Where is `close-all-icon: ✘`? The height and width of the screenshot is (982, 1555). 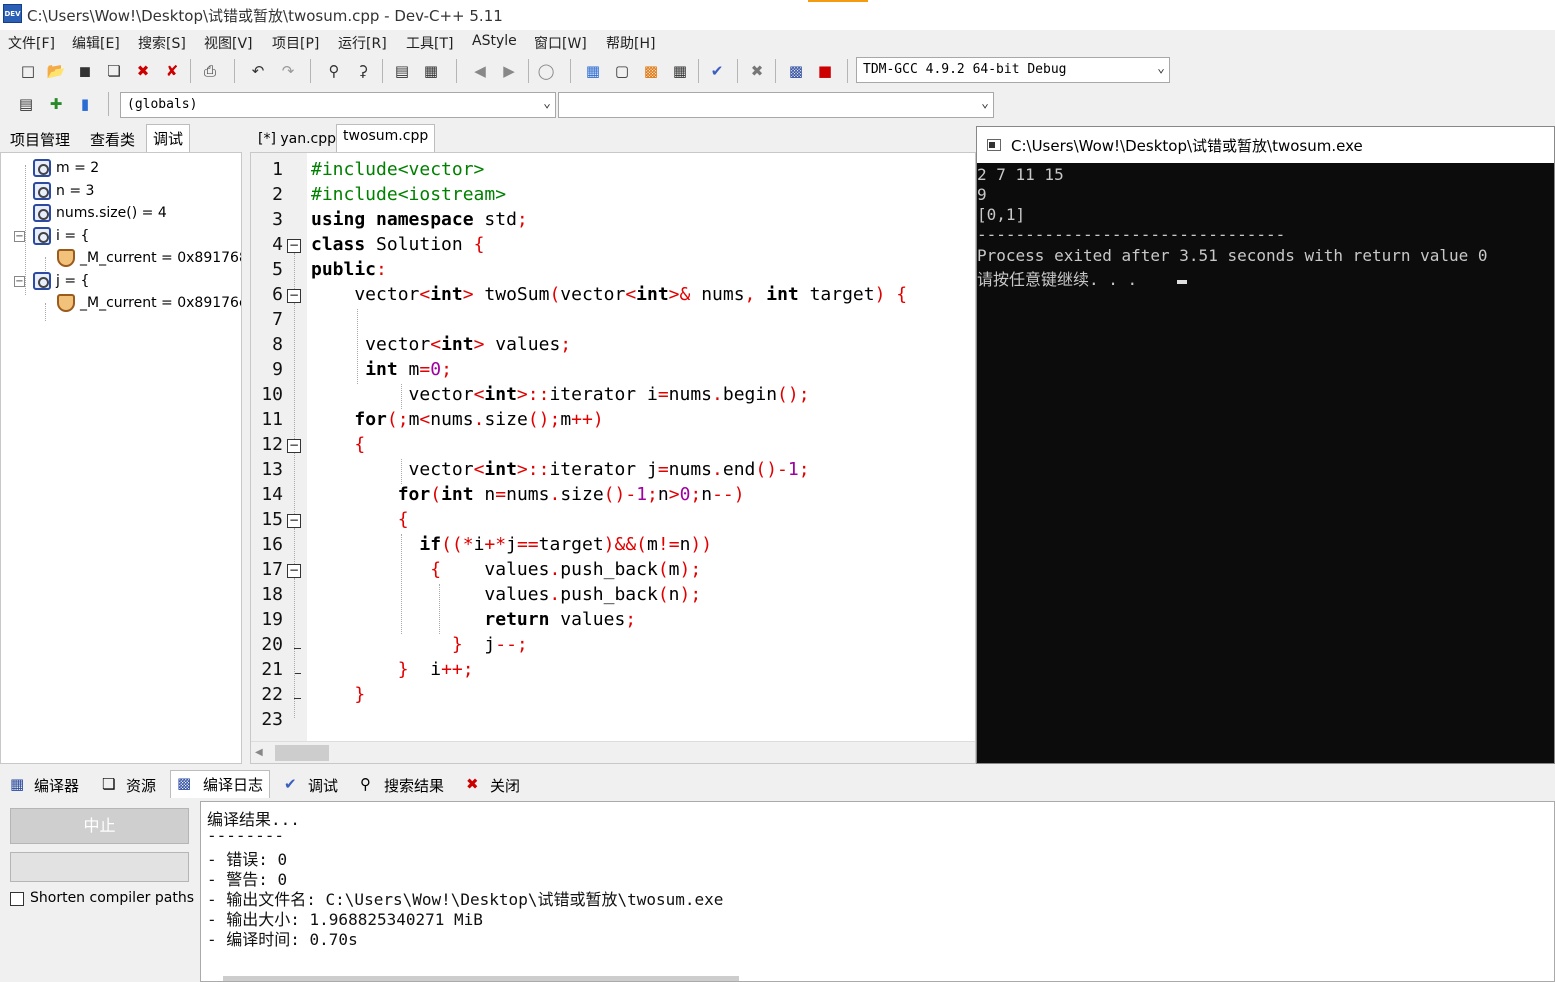 close-all-icon: ✘ is located at coordinates (172, 71).